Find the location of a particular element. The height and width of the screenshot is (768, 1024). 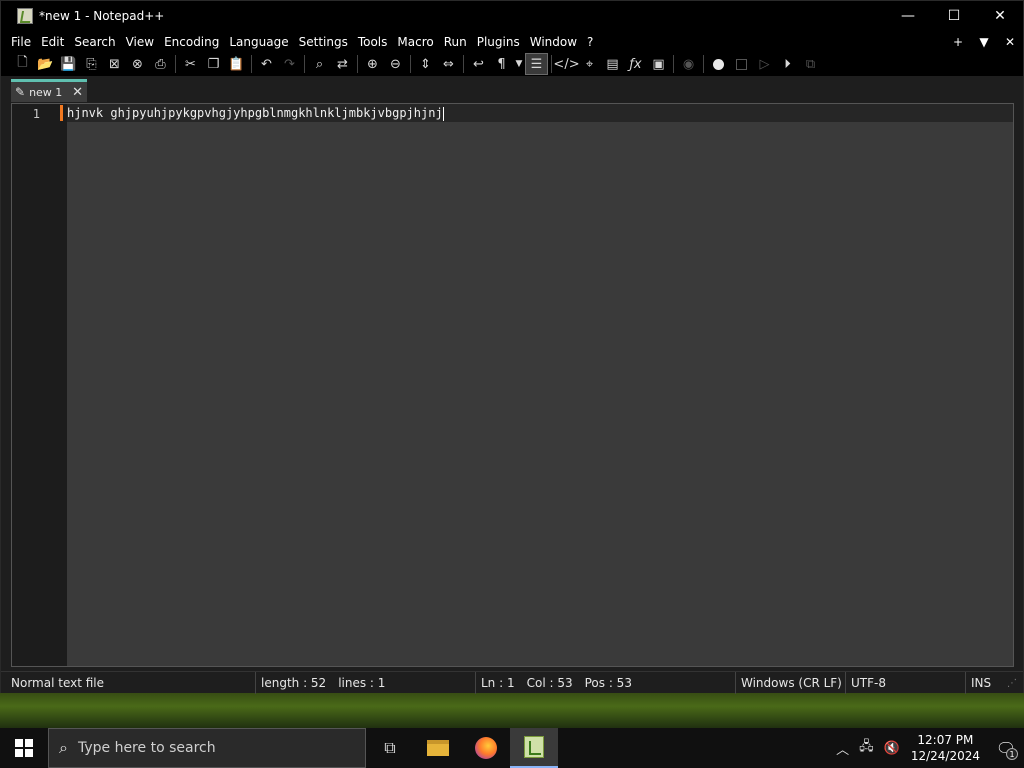

document-map-icon: ⌖ is located at coordinates (589, 64).